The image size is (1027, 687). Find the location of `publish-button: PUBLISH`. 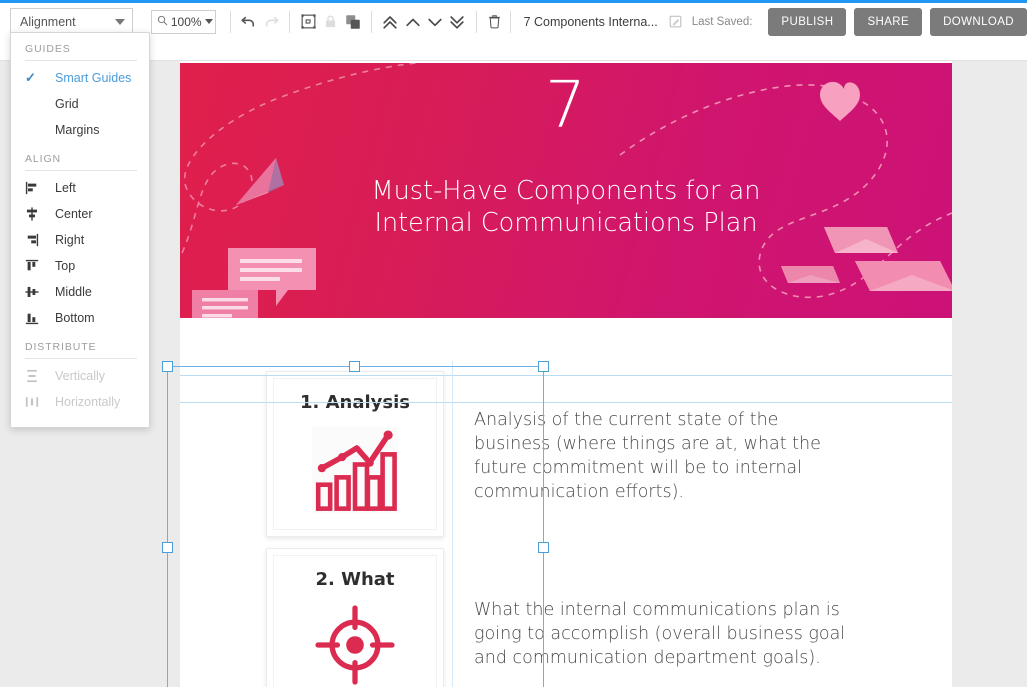

publish-button: PUBLISH is located at coordinates (807, 21).